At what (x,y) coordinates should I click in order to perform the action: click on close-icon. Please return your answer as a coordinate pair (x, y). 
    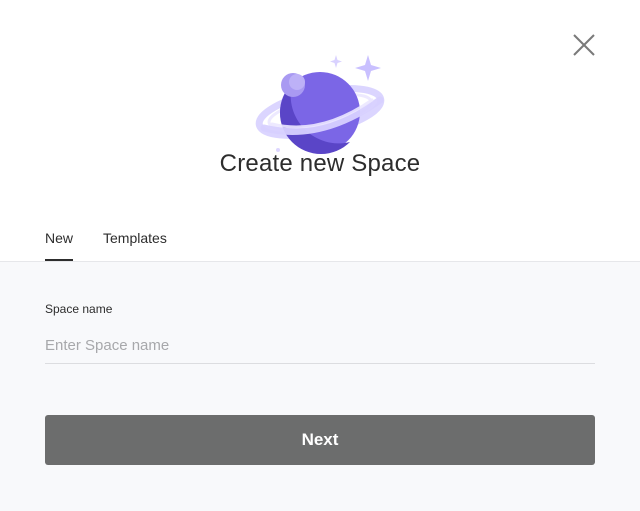
    Looking at the image, I should click on (584, 45).